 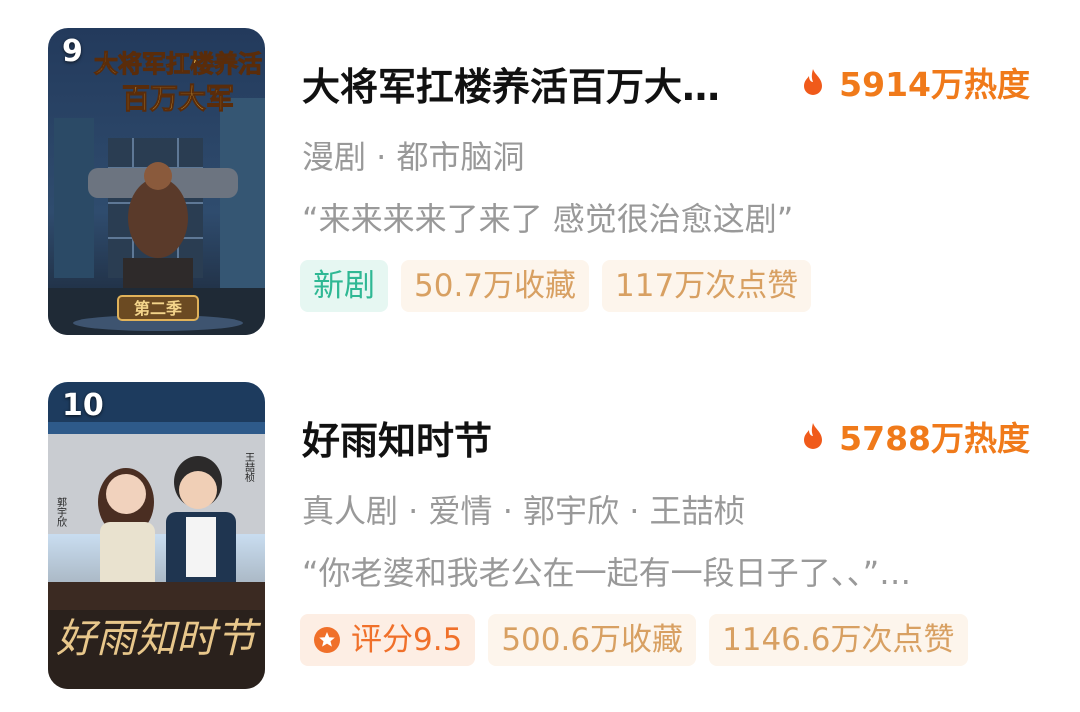 What do you see at coordinates (592, 640) in the screenshot?
I see `favorites-count-tag: 500.6万收藏` at bounding box center [592, 640].